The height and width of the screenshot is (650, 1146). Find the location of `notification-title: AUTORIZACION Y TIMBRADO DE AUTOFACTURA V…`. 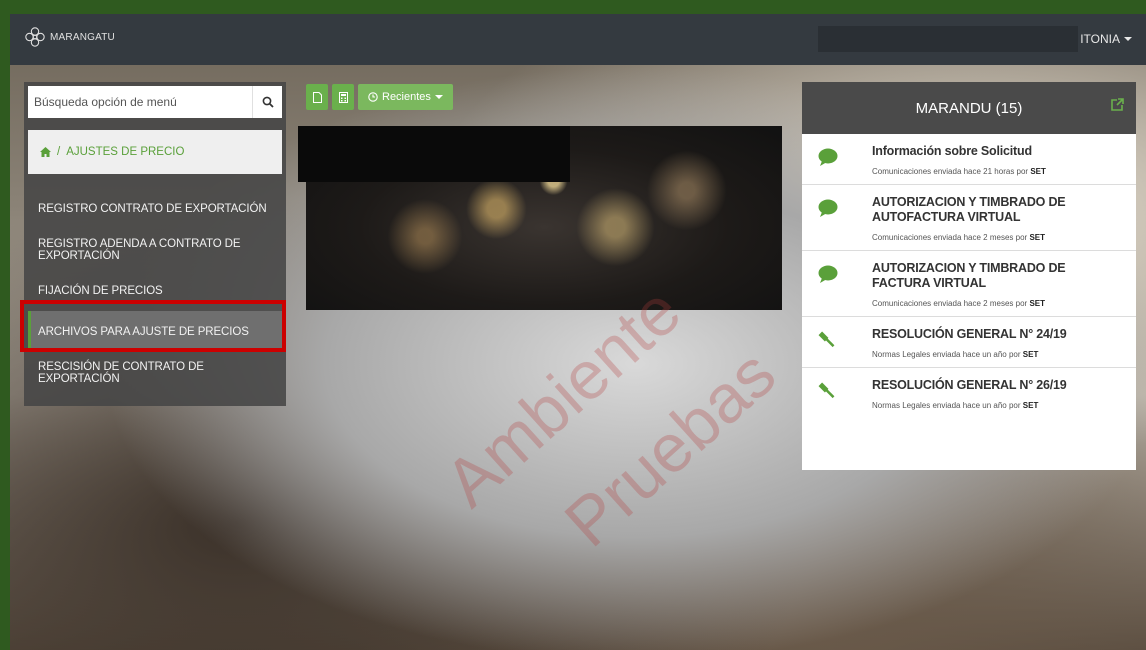

notification-title: AUTORIZACION Y TIMBRADO DE AUTOFACTURA V… is located at coordinates (969, 209).